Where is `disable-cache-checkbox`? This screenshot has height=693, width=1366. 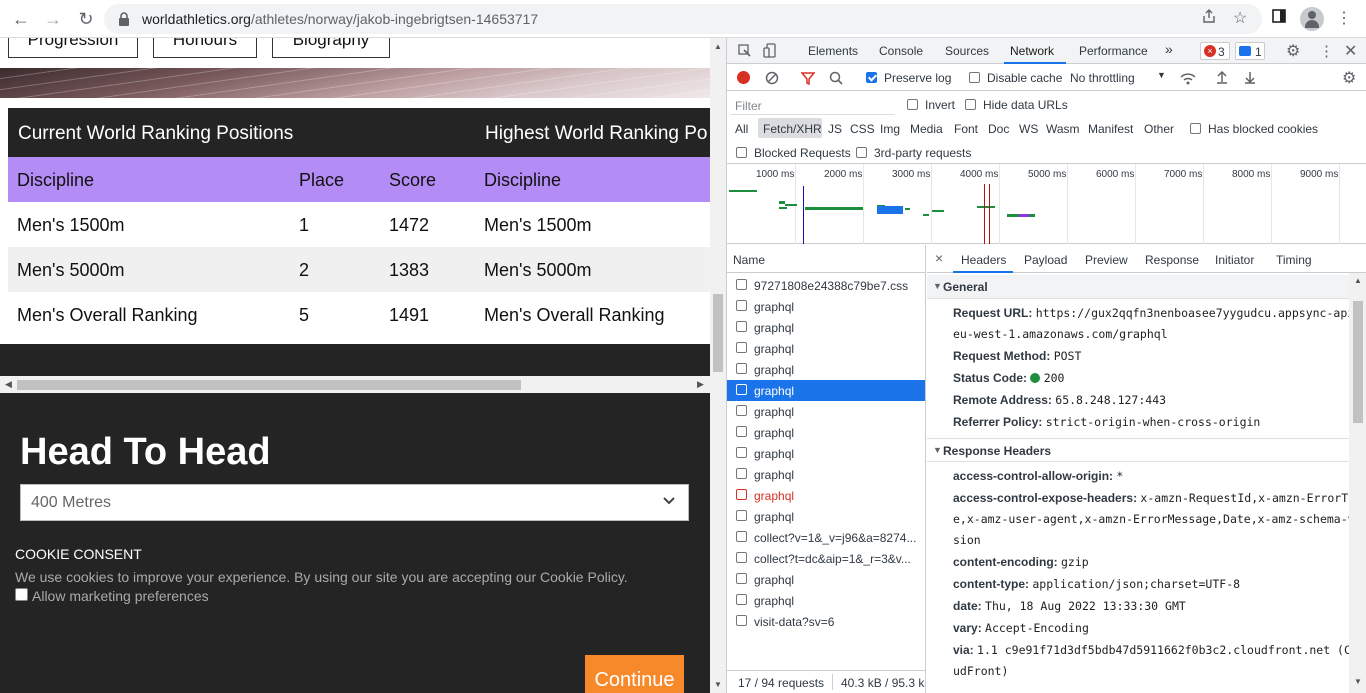
disable-cache-checkbox is located at coordinates (974, 77).